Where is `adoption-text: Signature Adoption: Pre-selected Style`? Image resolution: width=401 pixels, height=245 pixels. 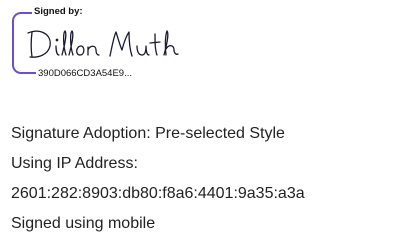
adoption-text: Signature Adoption: Pre-selected Style is located at coordinates (148, 133).